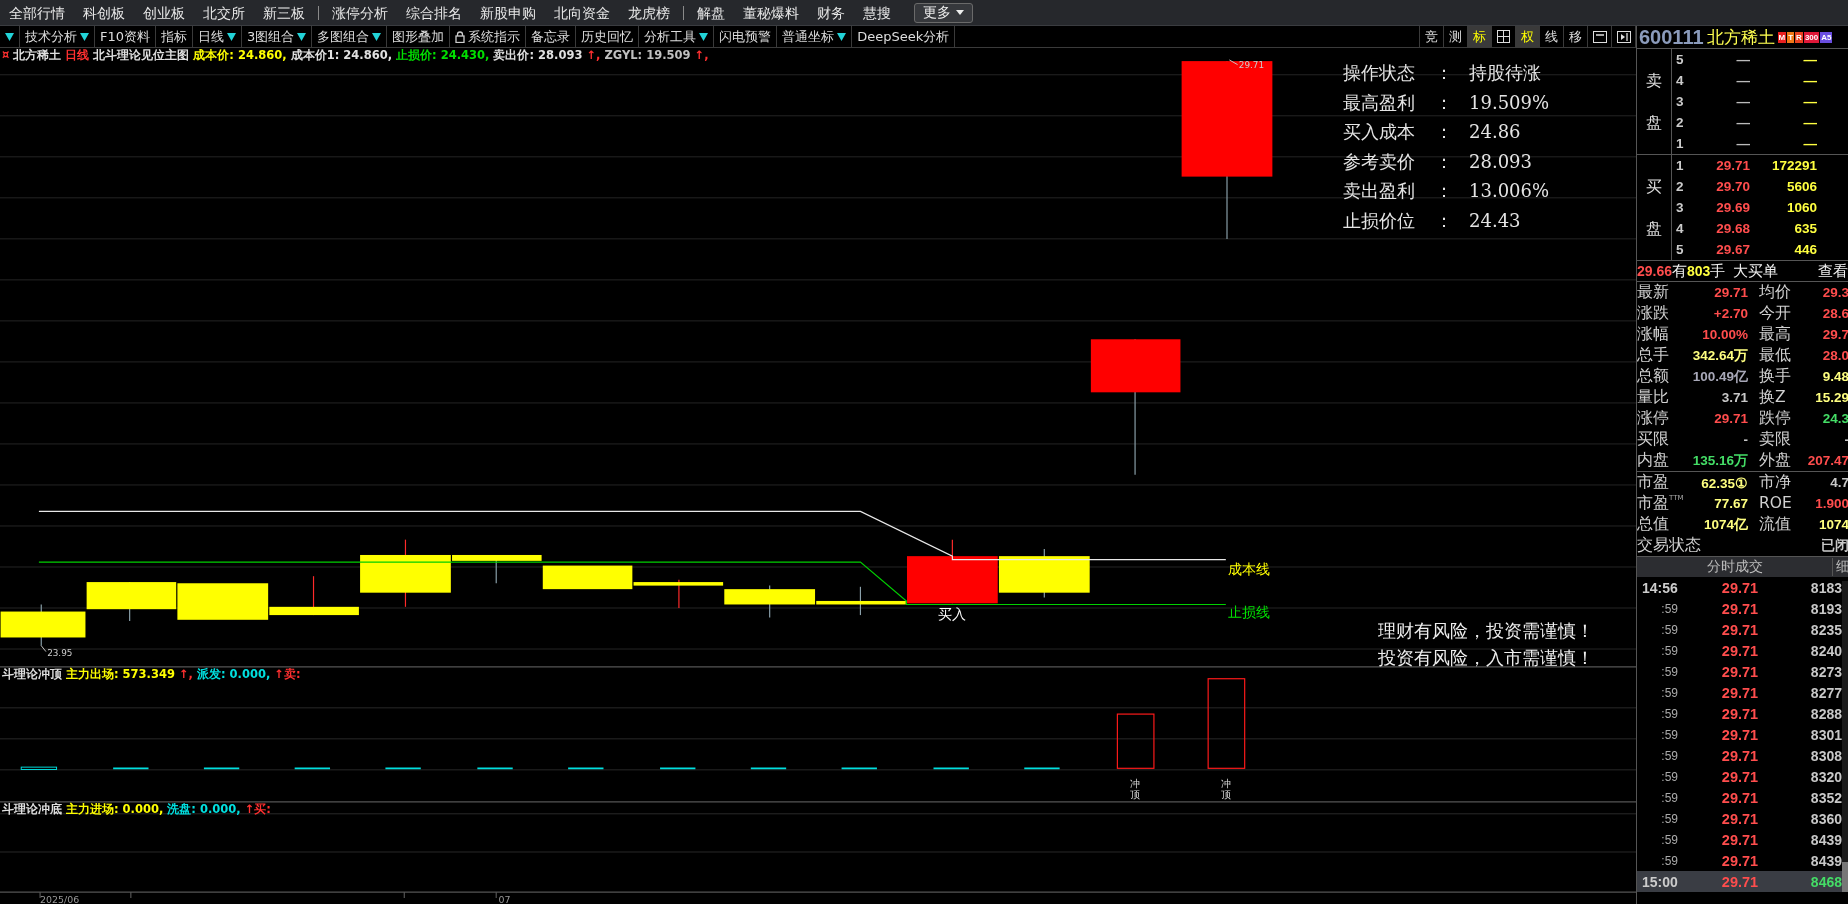  Describe the element at coordinates (1775, 334) in the screenshot. I see `stat-label: 最高` at that location.